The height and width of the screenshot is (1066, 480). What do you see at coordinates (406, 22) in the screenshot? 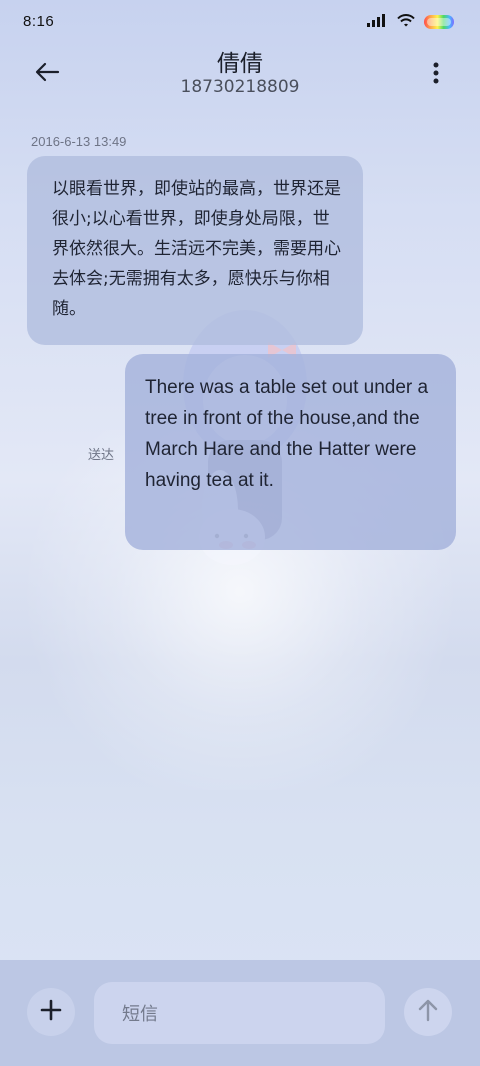
I see `wifi-icon` at bounding box center [406, 22].